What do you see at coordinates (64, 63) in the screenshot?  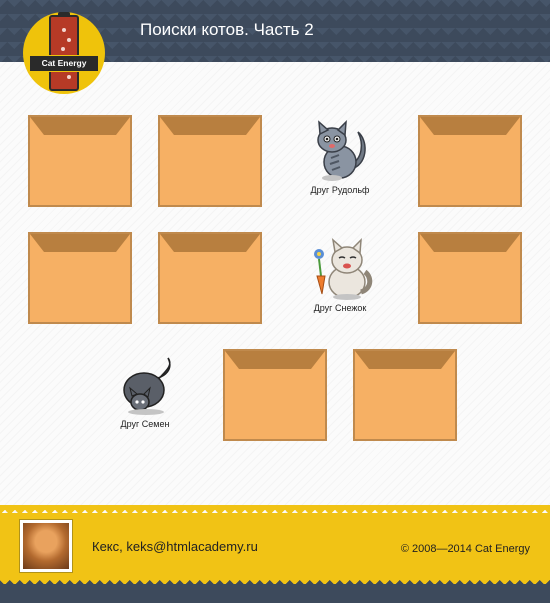 I see `logo-text: Cat Energy` at bounding box center [64, 63].